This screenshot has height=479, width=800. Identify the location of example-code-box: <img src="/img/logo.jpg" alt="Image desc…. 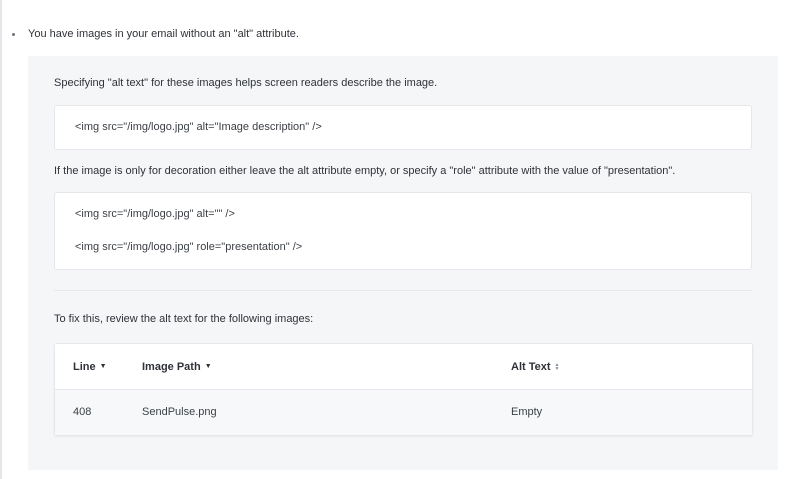
(403, 127).